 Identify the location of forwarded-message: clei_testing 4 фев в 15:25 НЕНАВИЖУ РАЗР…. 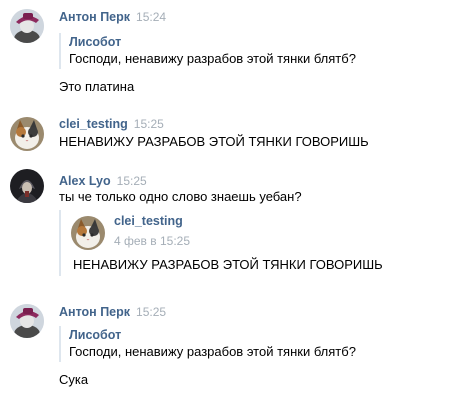
(221, 243).